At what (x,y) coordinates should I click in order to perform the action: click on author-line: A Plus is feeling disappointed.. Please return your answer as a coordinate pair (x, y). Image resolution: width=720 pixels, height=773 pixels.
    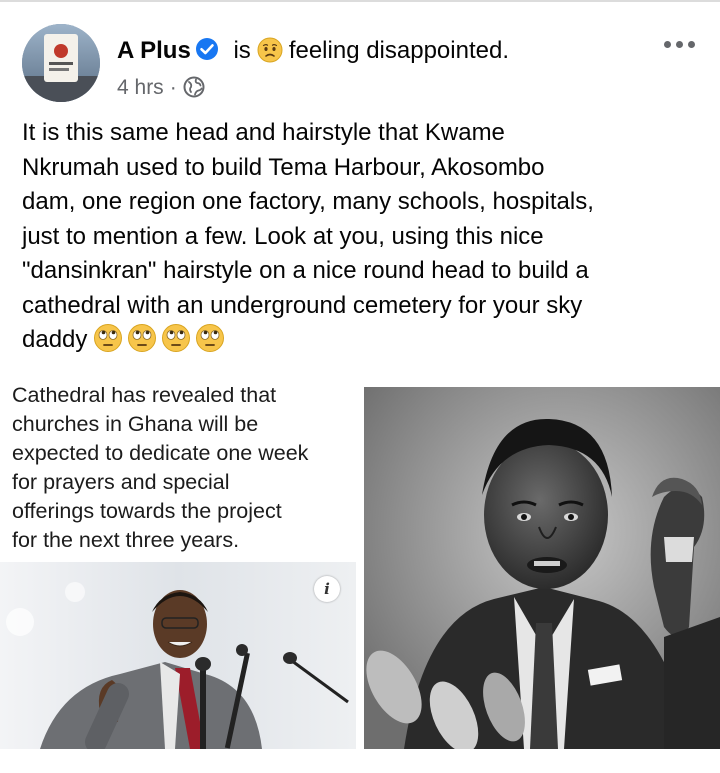
    Looking at the image, I should click on (313, 53).